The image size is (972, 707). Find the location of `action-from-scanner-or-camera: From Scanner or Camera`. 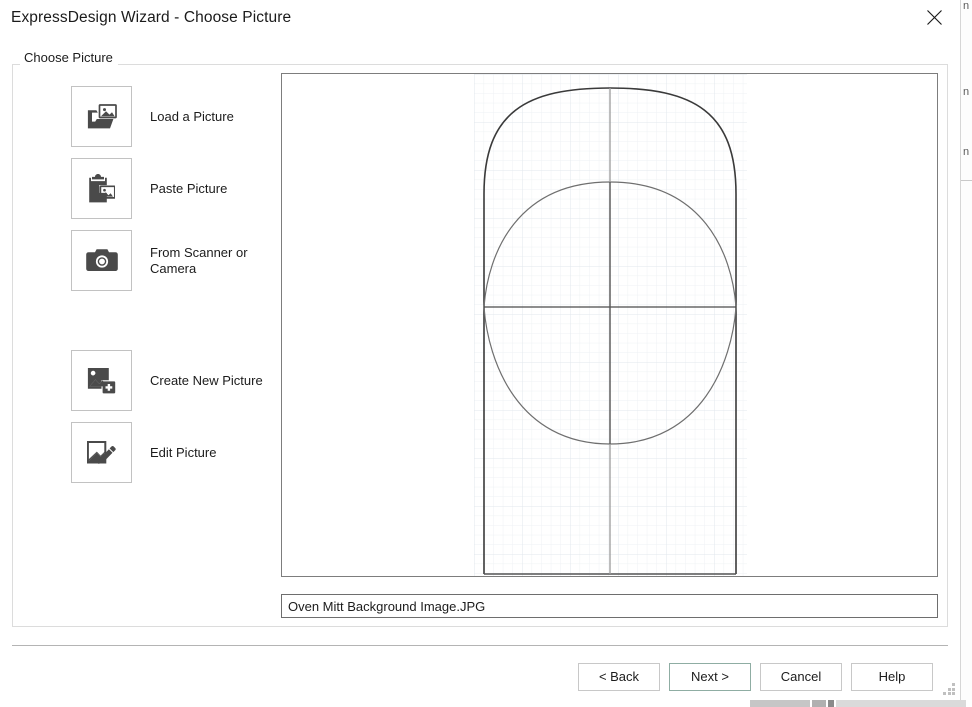

action-from-scanner-or-camera: From Scanner or Camera is located at coordinates (170, 260).